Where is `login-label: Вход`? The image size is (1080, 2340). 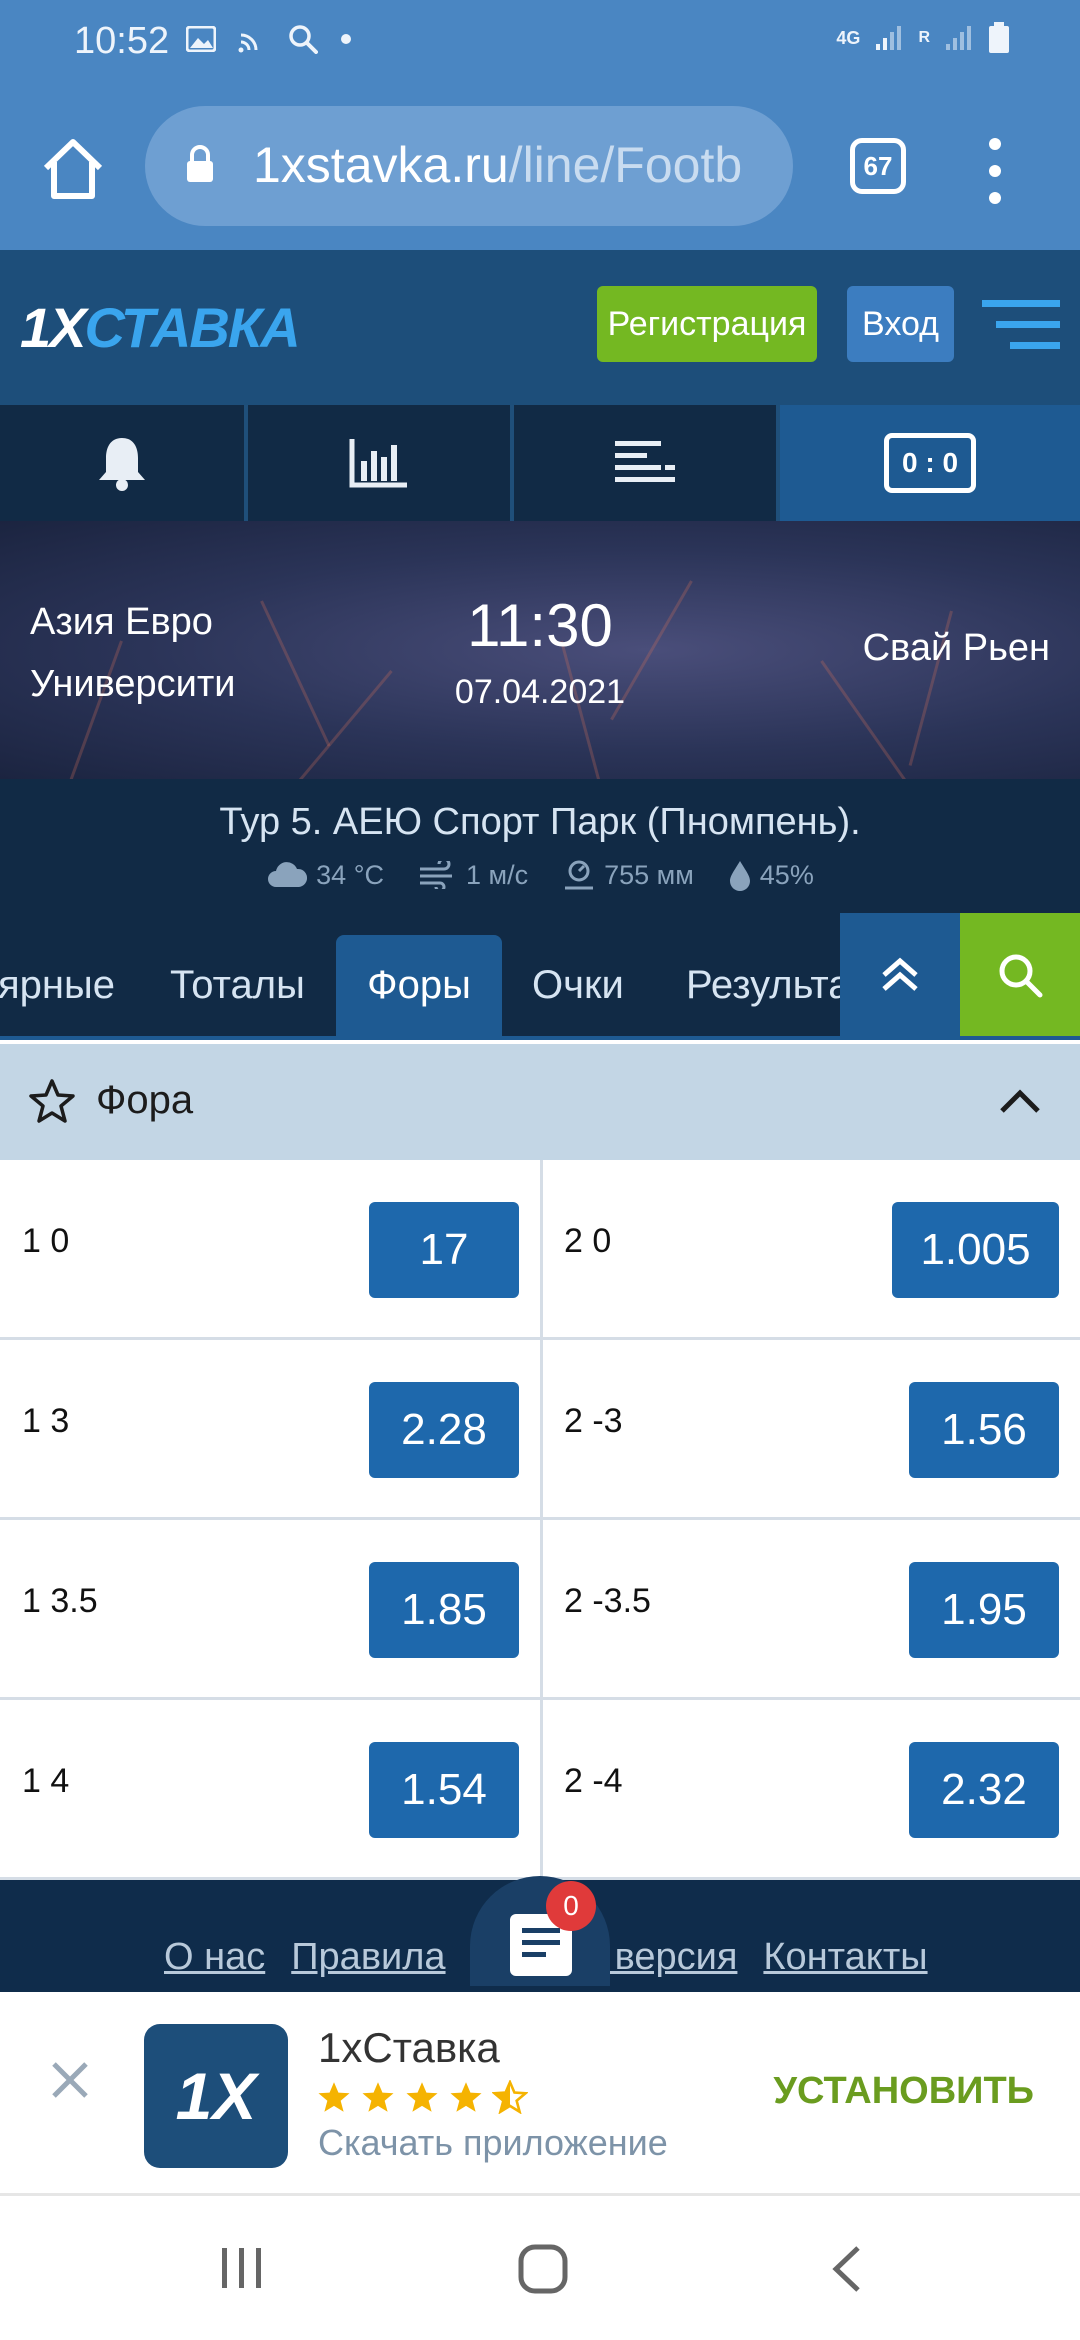 login-label: Вход is located at coordinates (900, 323).